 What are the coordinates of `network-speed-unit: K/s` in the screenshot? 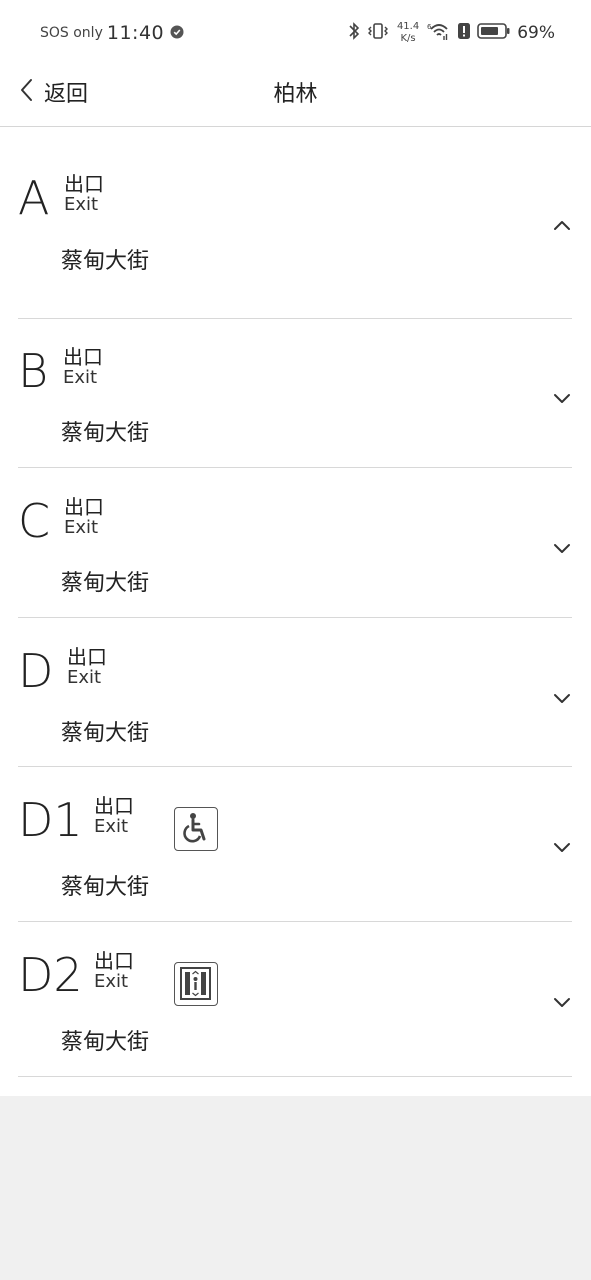 It's located at (408, 38).